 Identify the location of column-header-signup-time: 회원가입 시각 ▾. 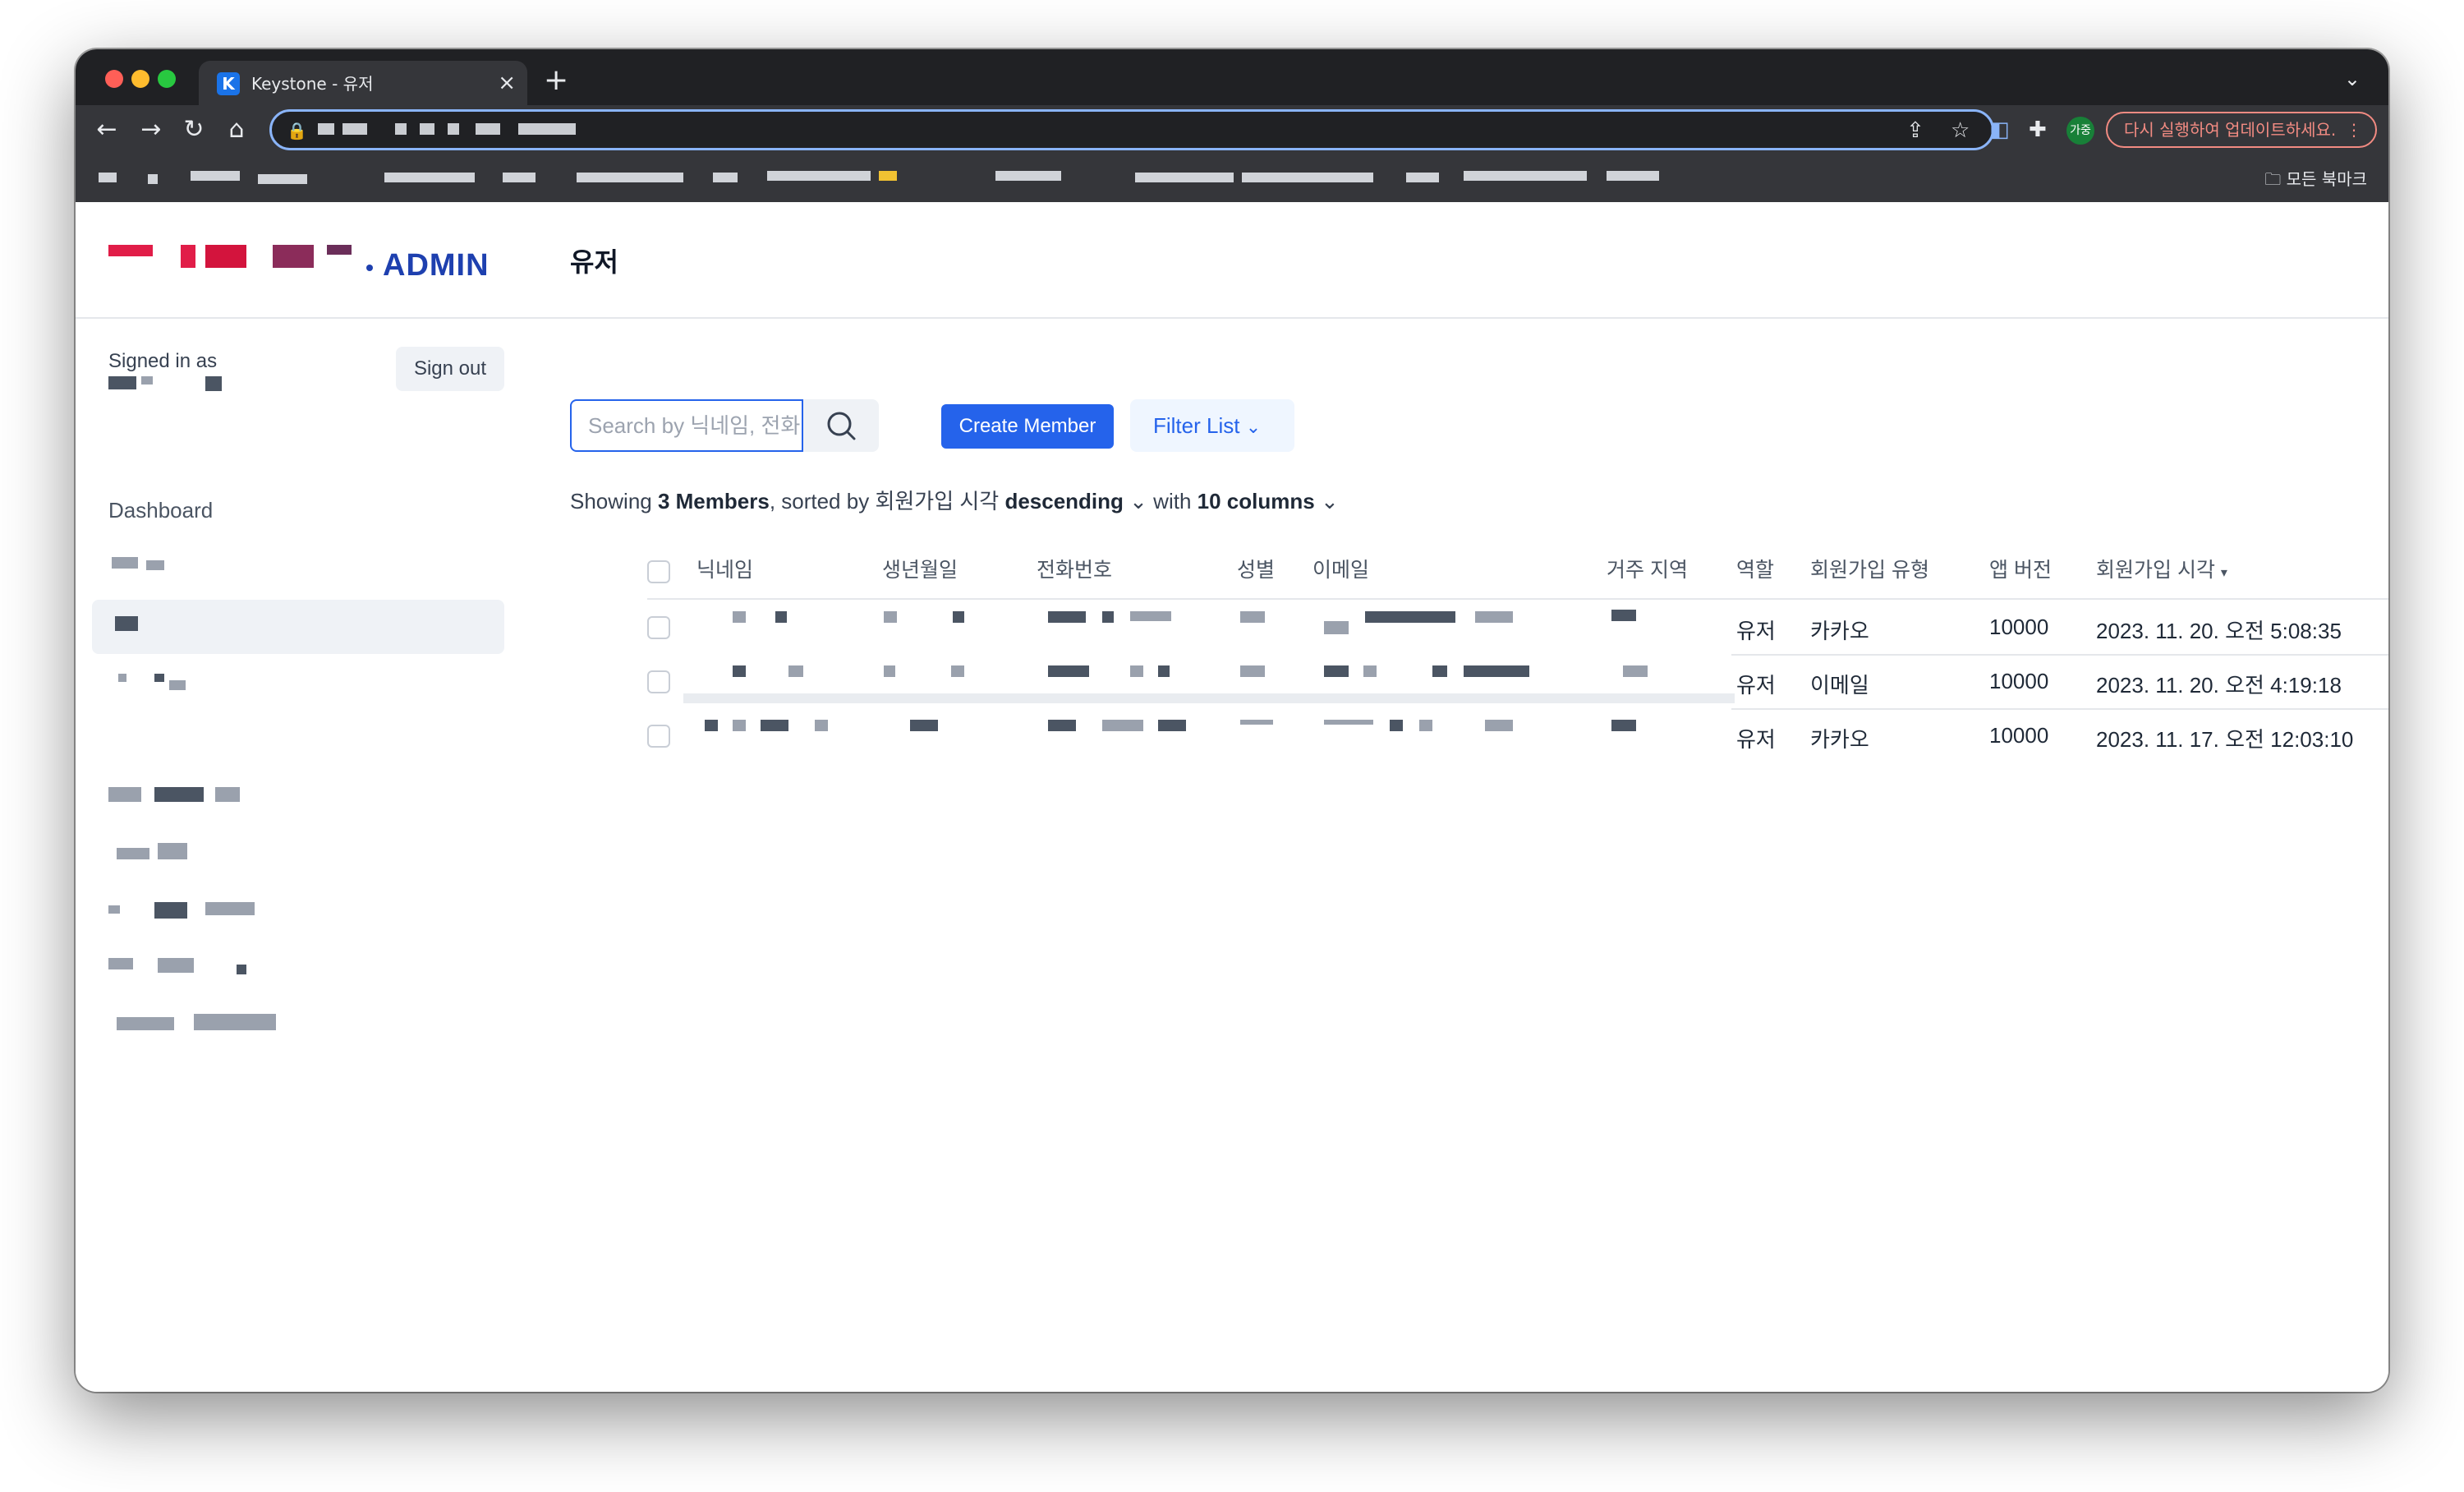
(2161, 568).